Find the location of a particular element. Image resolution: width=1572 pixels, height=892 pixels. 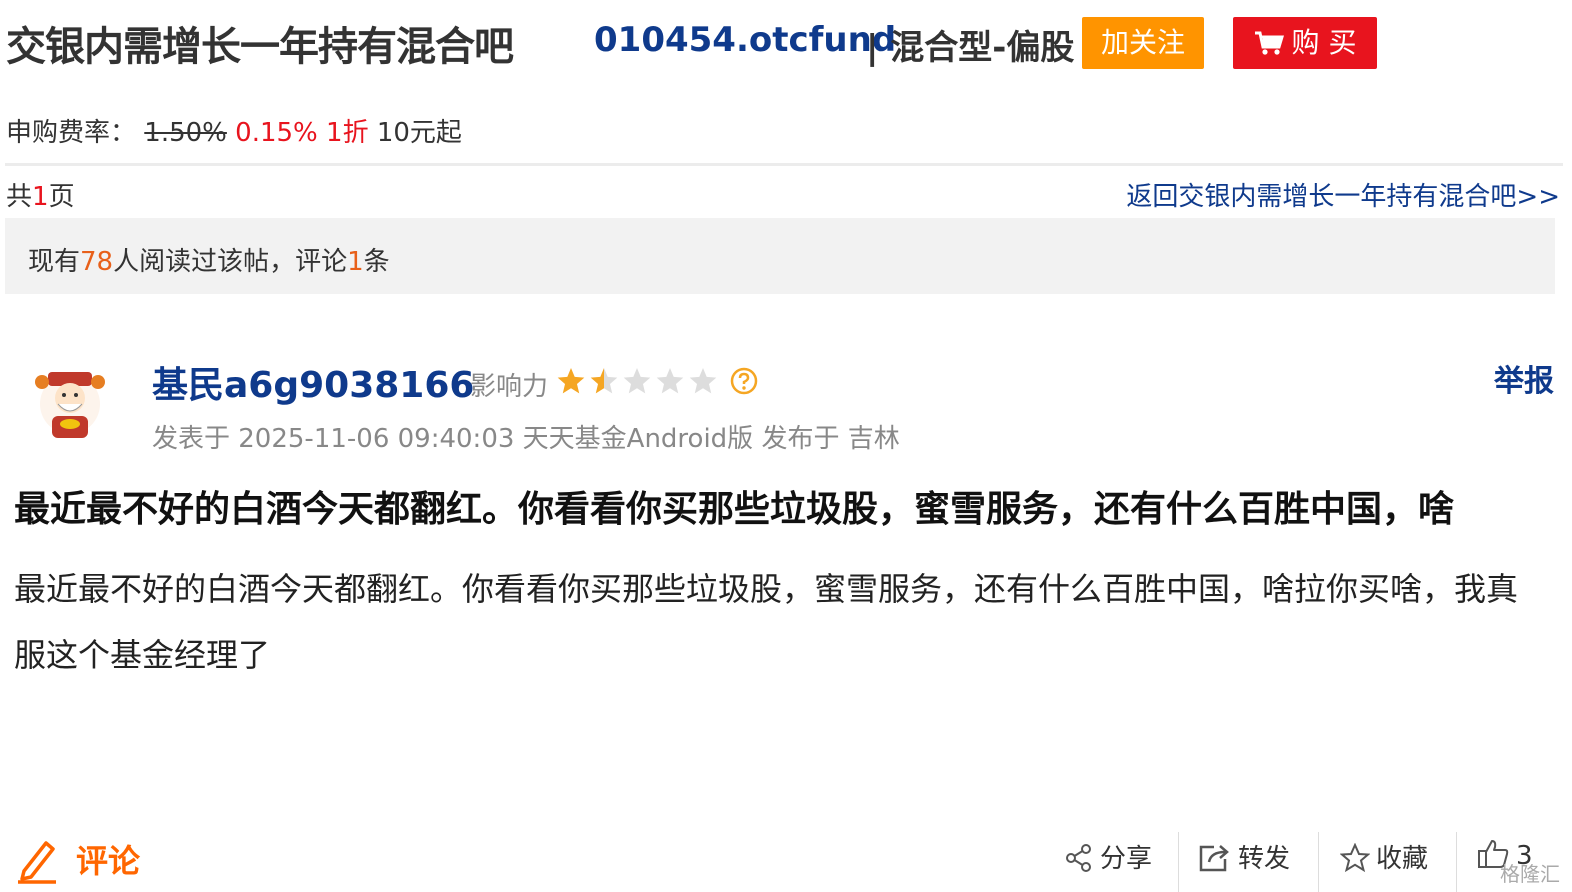

cart-icon is located at coordinates (1269, 43).